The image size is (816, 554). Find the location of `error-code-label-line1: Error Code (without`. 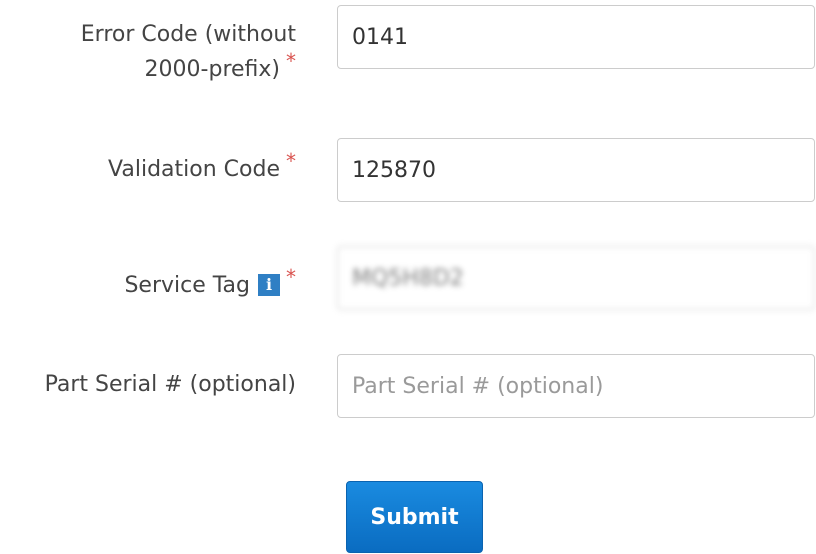

error-code-label-line1: Error Code (without is located at coordinates (188, 34).